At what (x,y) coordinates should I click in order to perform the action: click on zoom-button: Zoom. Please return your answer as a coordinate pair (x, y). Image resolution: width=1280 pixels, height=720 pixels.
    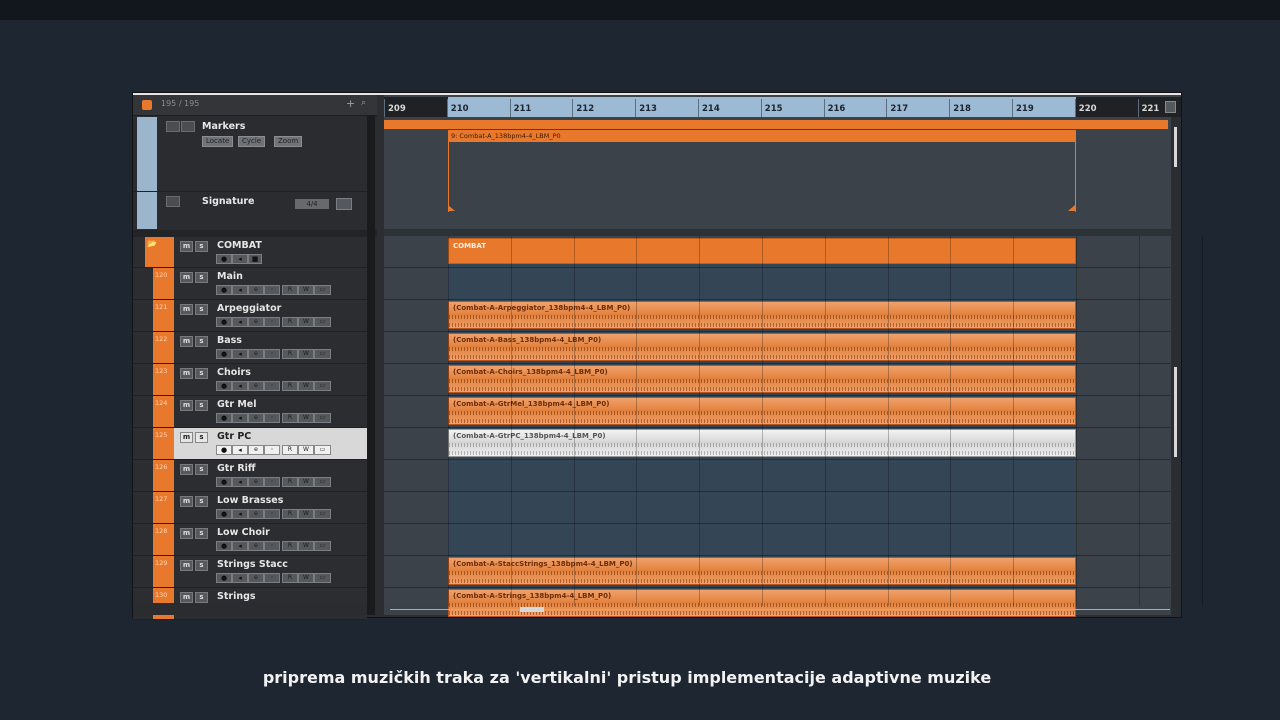
    Looking at the image, I should click on (288, 141).